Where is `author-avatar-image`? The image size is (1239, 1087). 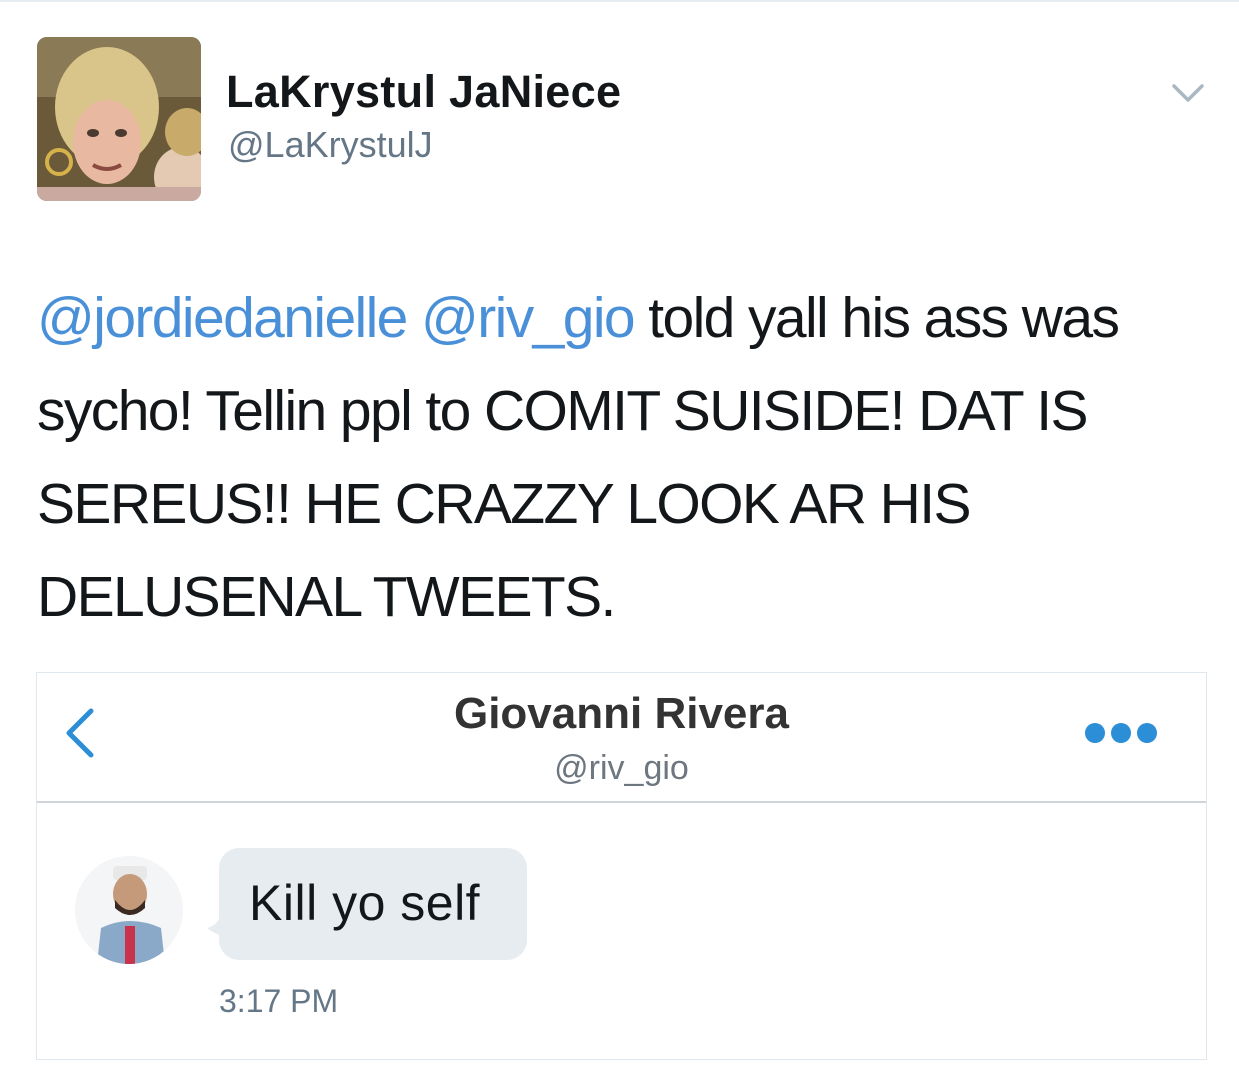
author-avatar-image is located at coordinates (119, 119).